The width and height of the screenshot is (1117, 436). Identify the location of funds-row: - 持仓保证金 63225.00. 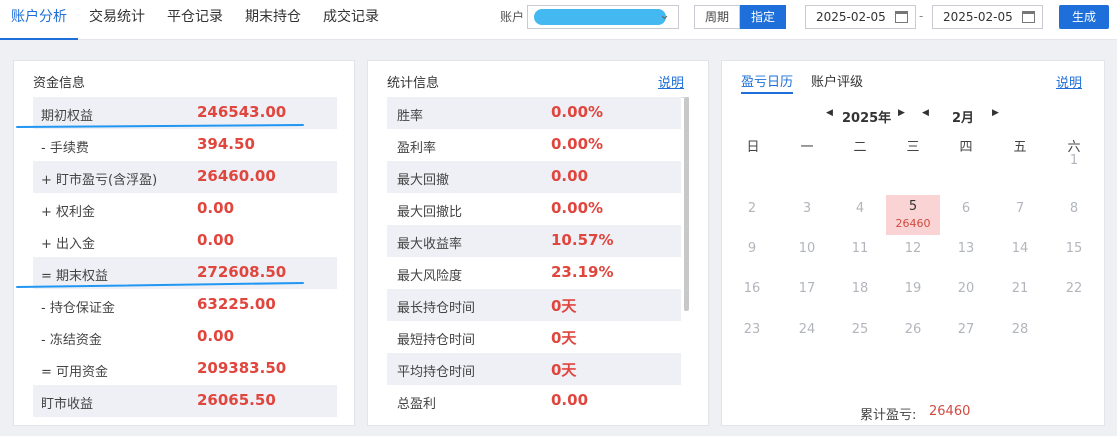
(185, 305).